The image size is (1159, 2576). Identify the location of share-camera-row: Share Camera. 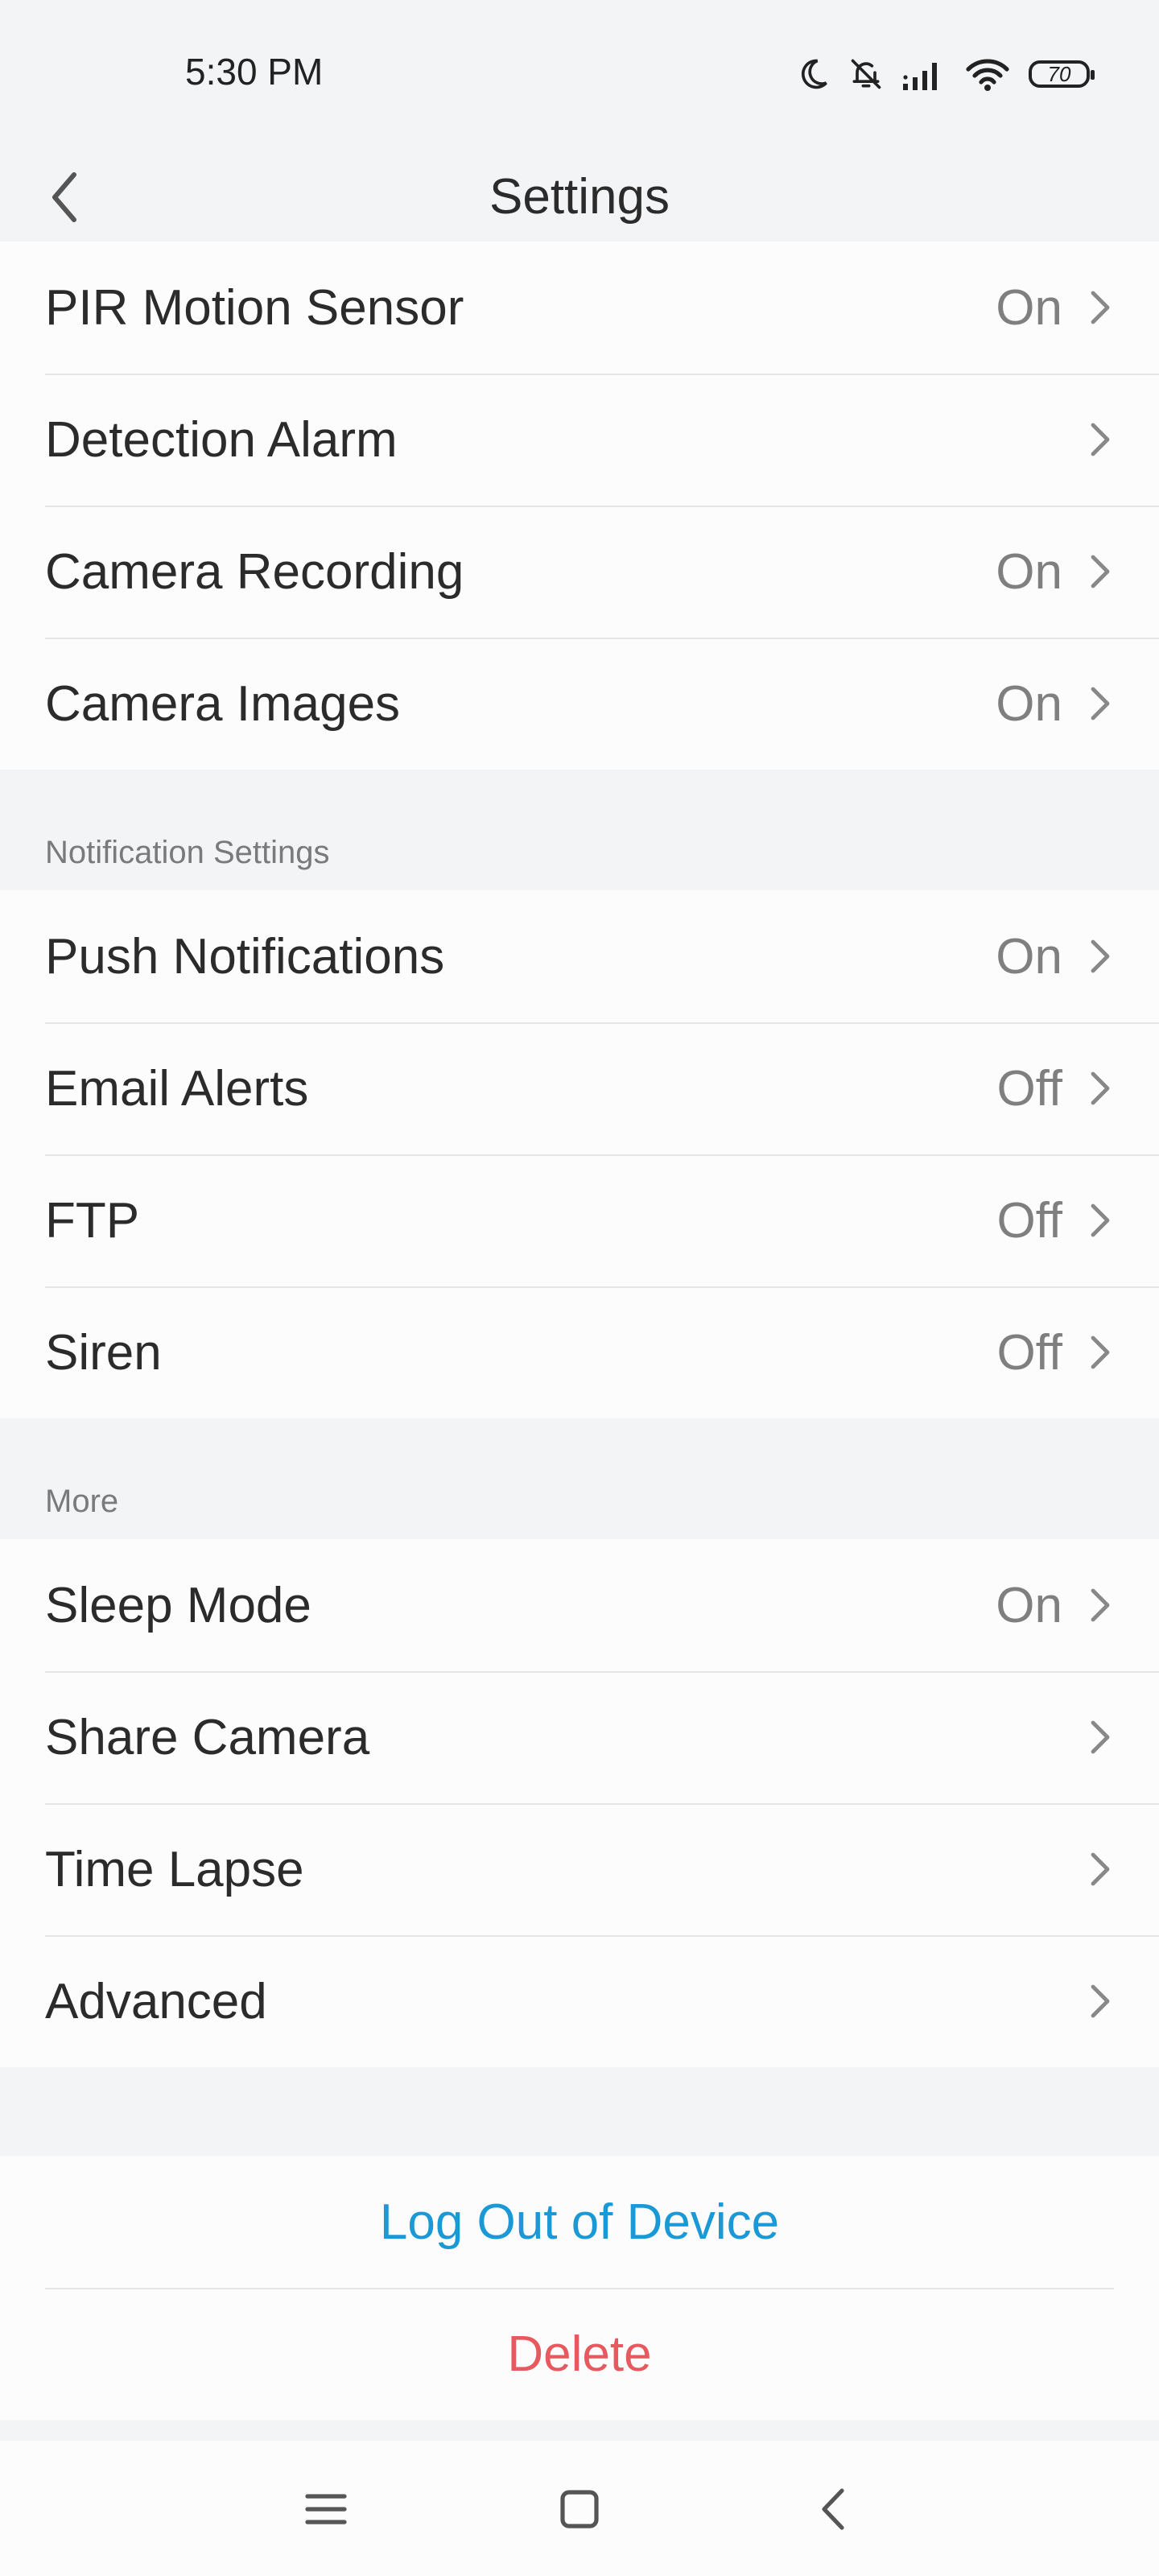
(579, 1737).